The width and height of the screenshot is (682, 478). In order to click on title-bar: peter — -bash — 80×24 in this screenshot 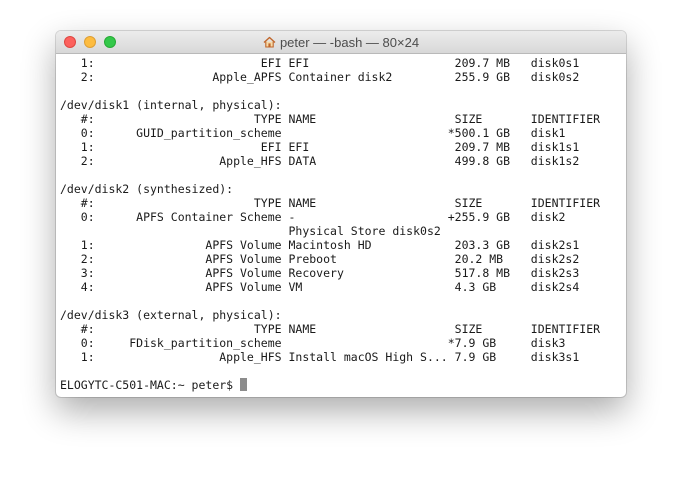, I will do `click(341, 42)`.